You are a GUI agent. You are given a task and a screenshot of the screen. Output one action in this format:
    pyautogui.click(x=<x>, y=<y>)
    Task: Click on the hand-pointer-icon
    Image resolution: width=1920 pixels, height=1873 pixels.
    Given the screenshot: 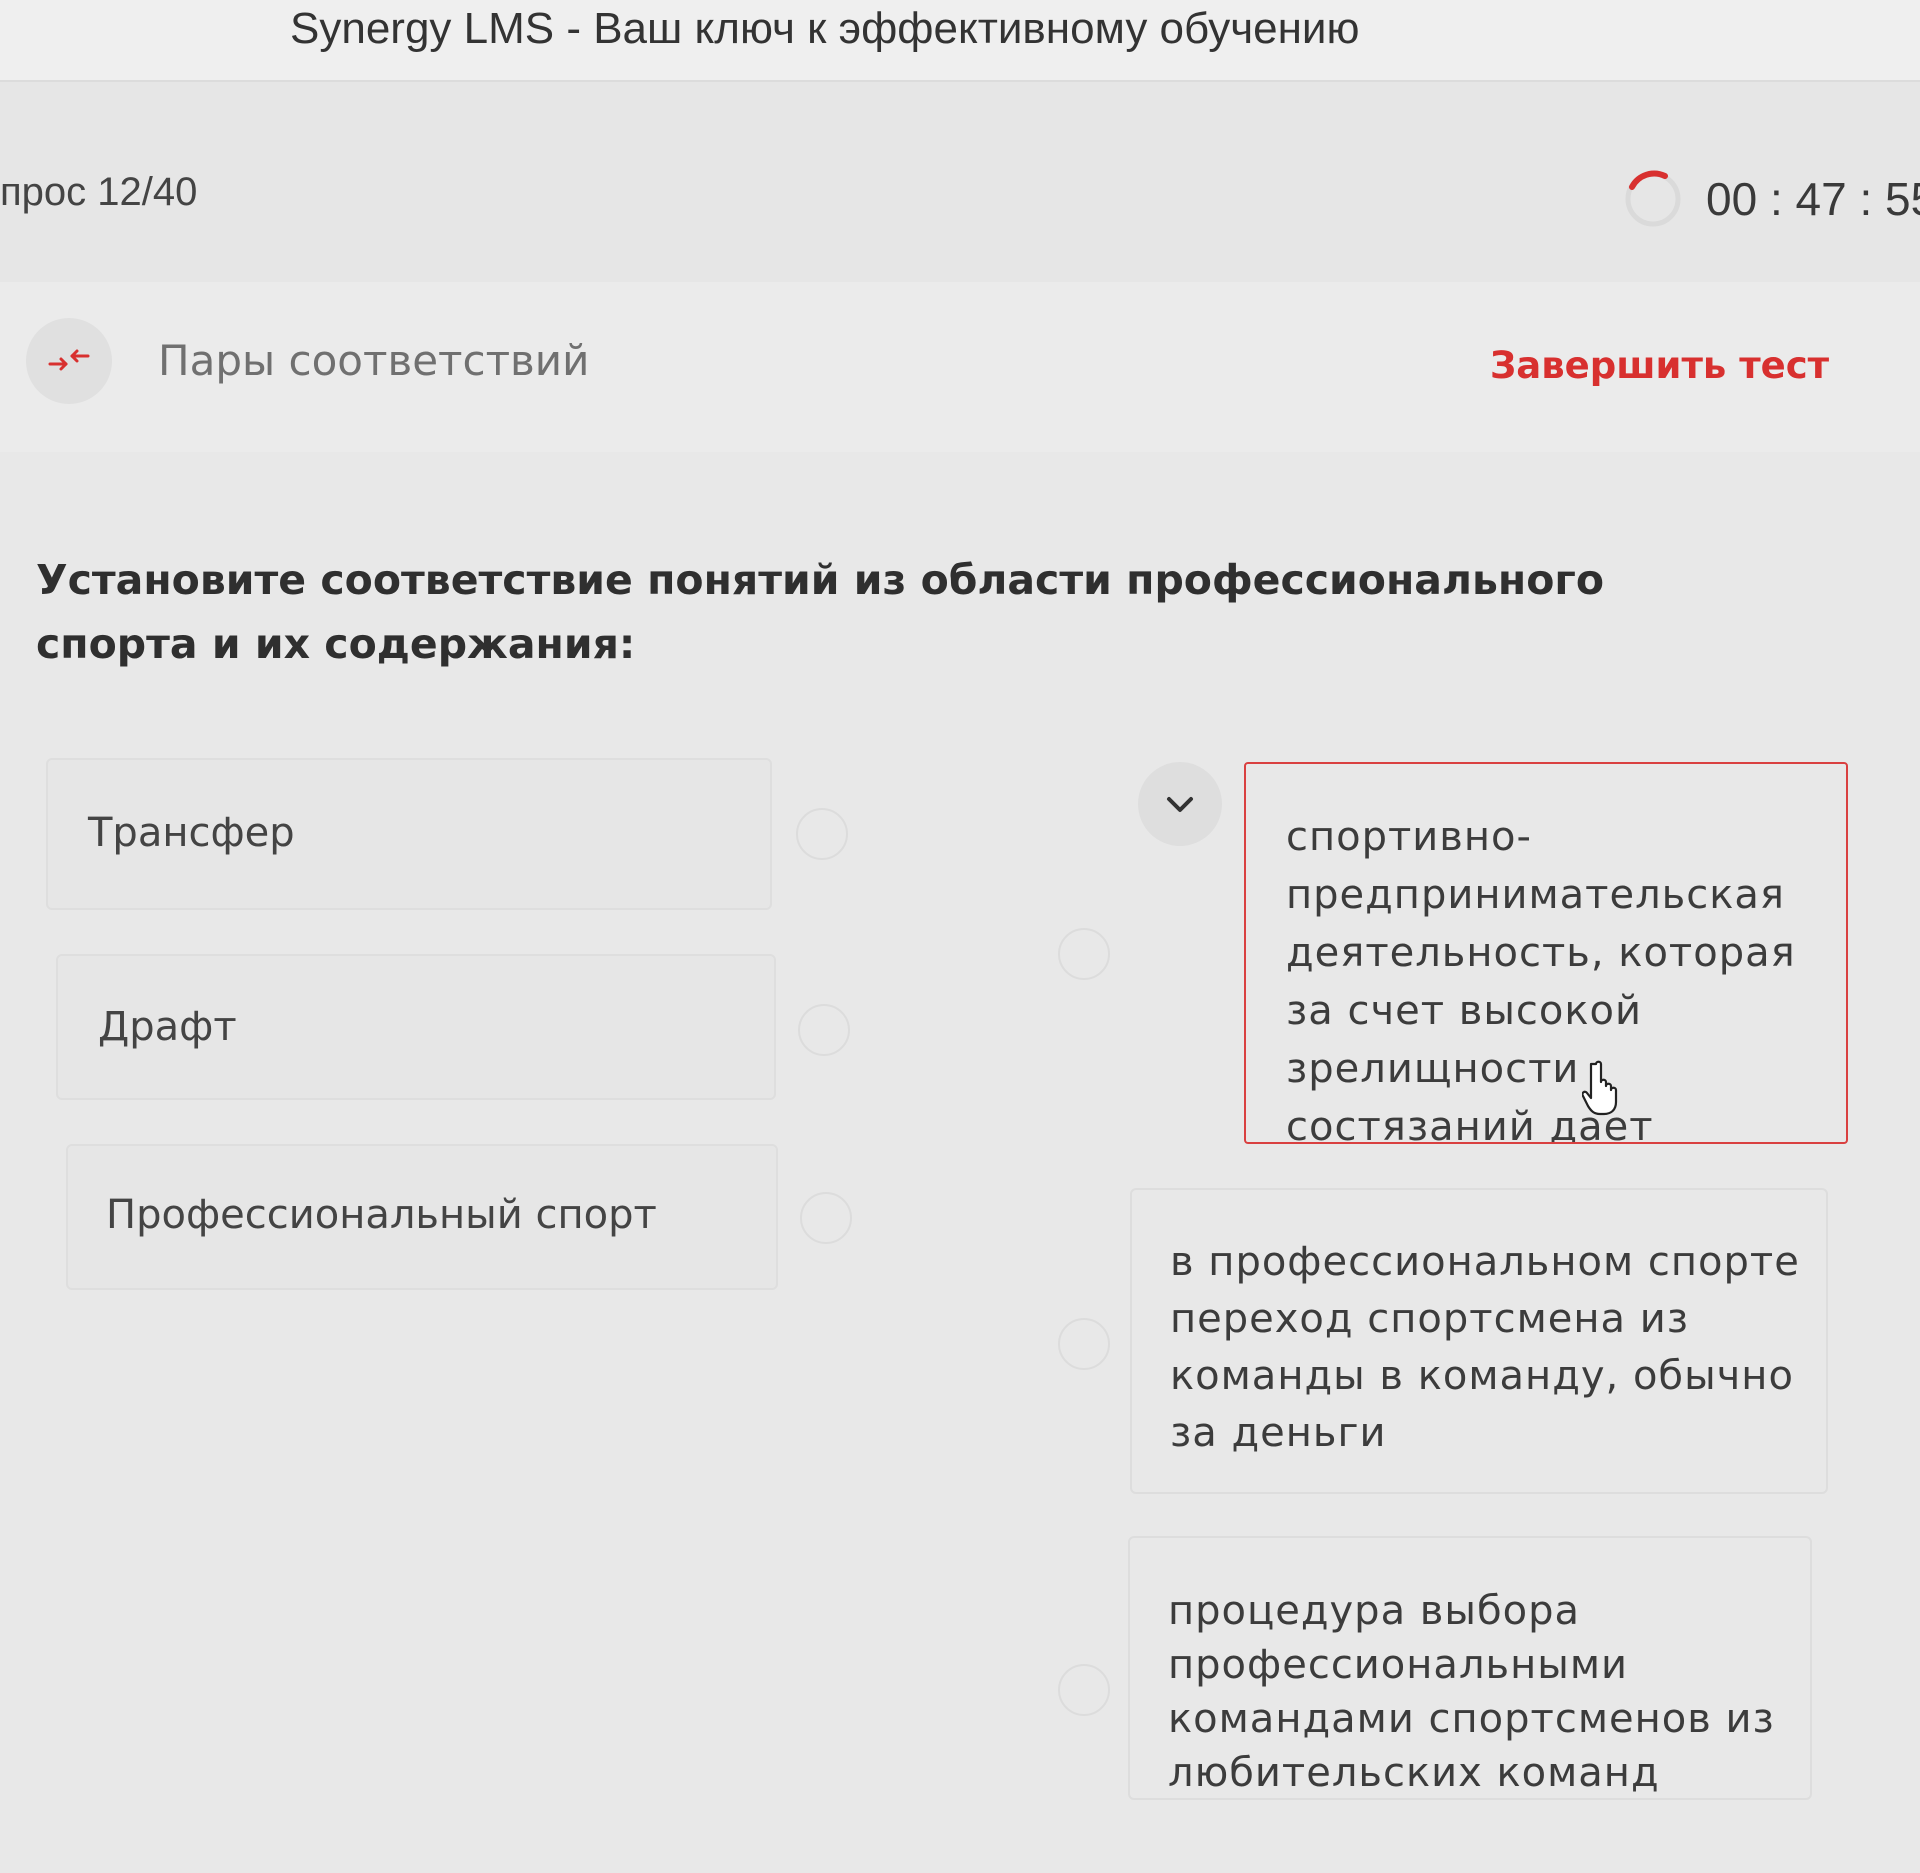 What is the action you would take?
    pyautogui.click(x=1600, y=1088)
    